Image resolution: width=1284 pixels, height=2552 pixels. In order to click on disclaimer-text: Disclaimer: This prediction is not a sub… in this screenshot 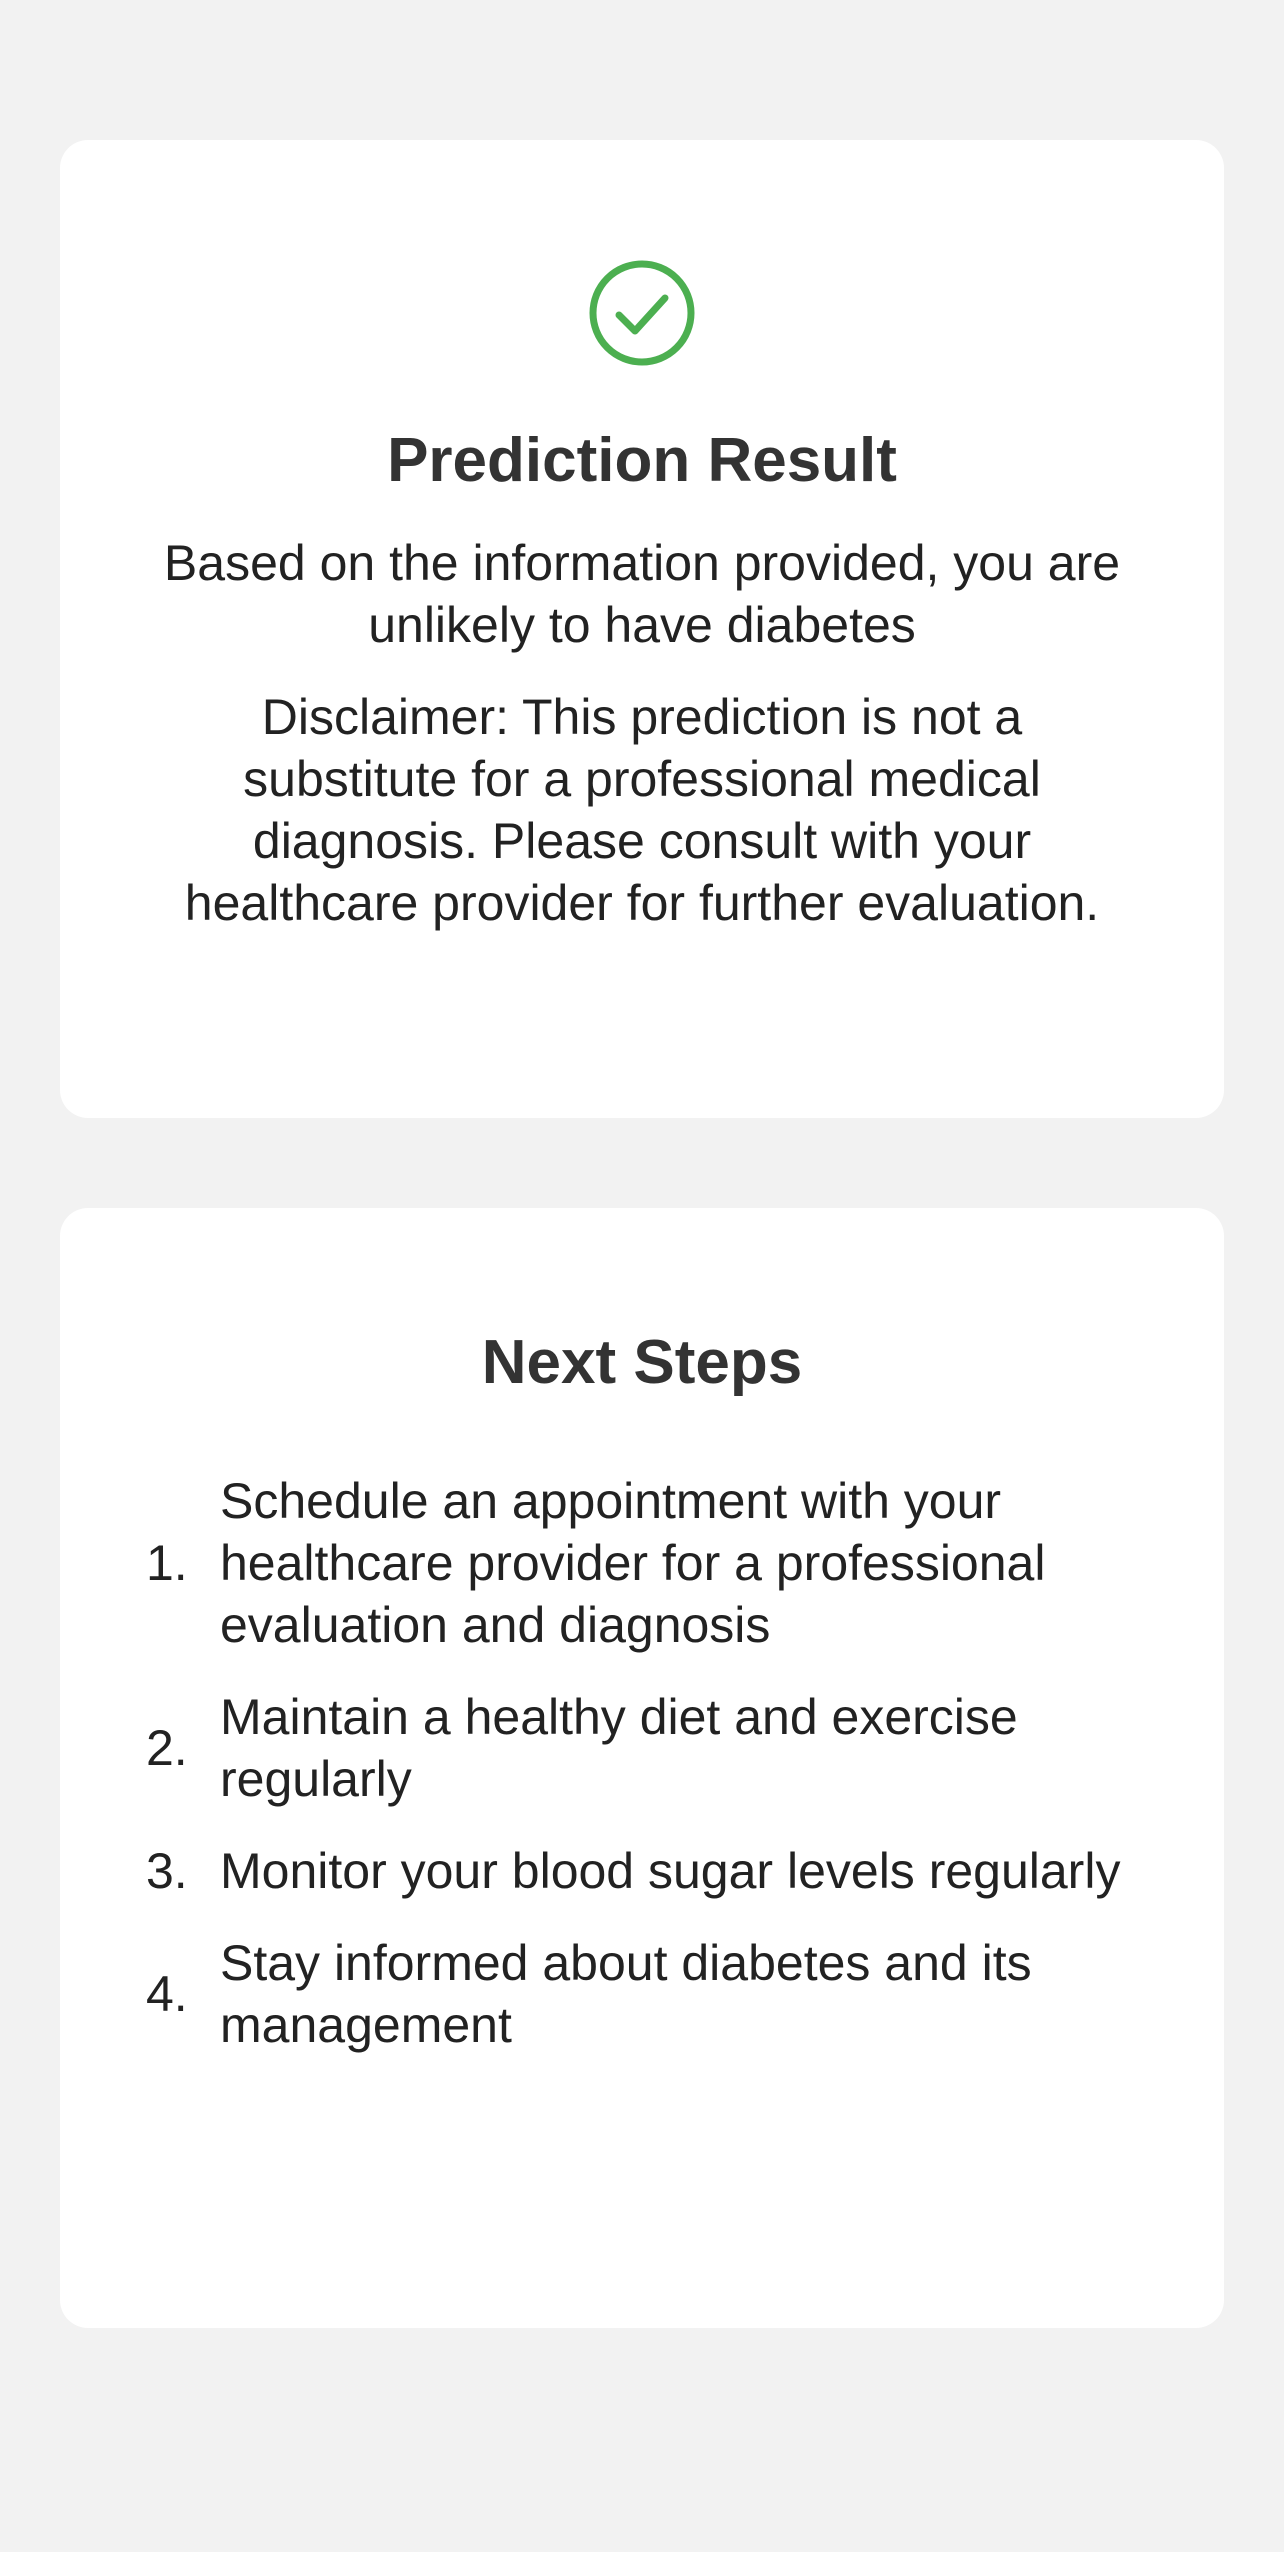, I will do `click(642, 810)`.